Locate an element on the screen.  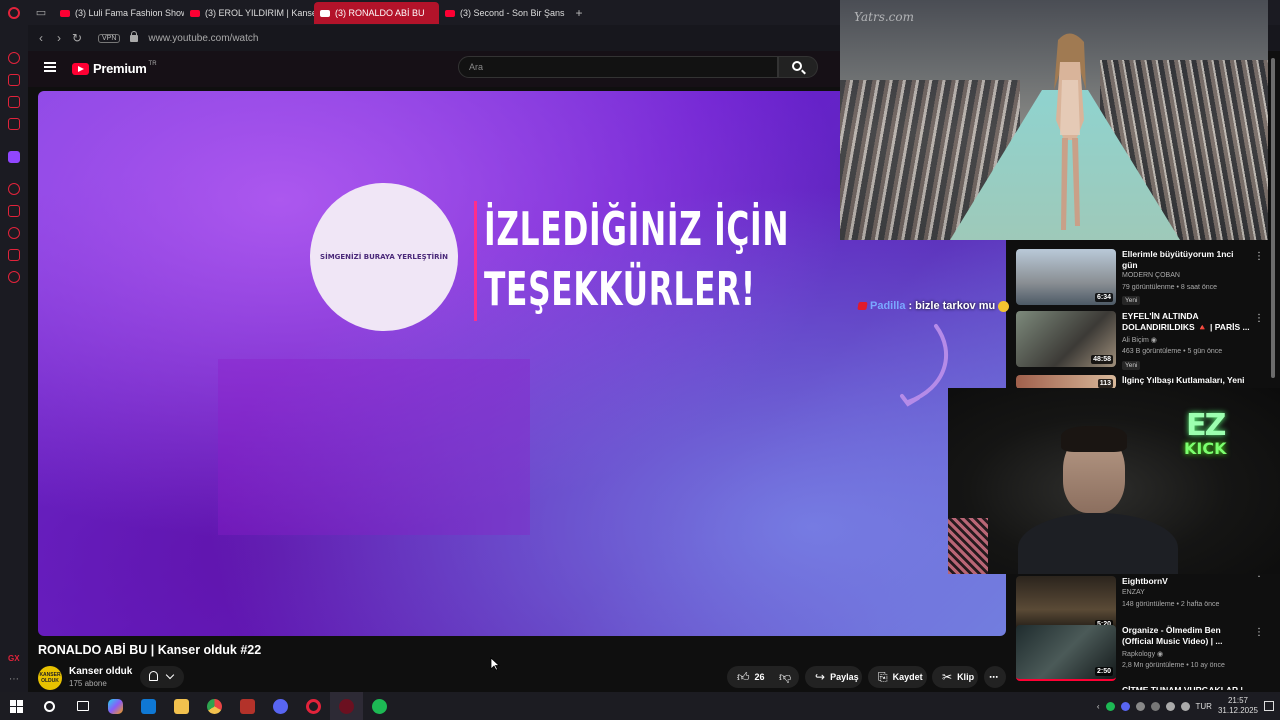
page-scrollbar is located at coordinates (1273, 358).